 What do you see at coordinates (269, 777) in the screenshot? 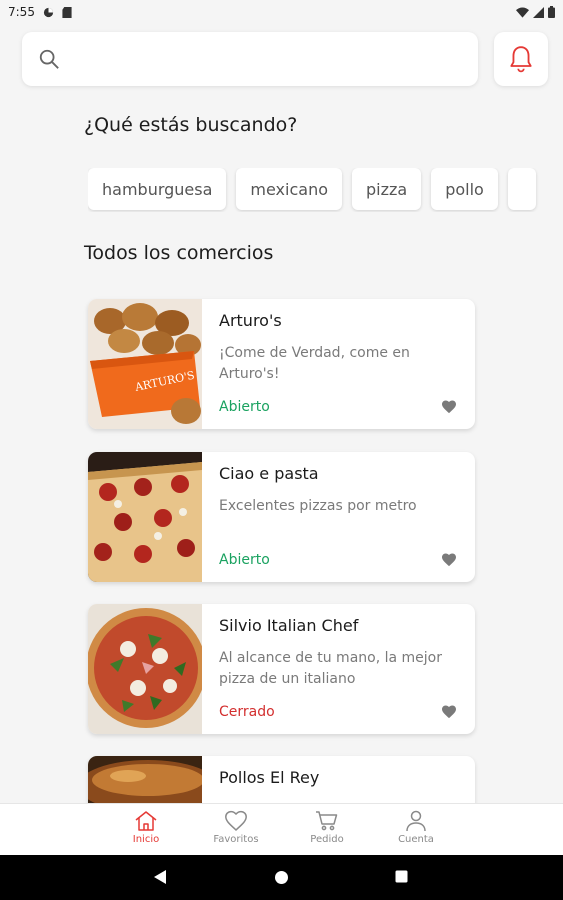
I see `store-name: Pollos El Rey` at bounding box center [269, 777].